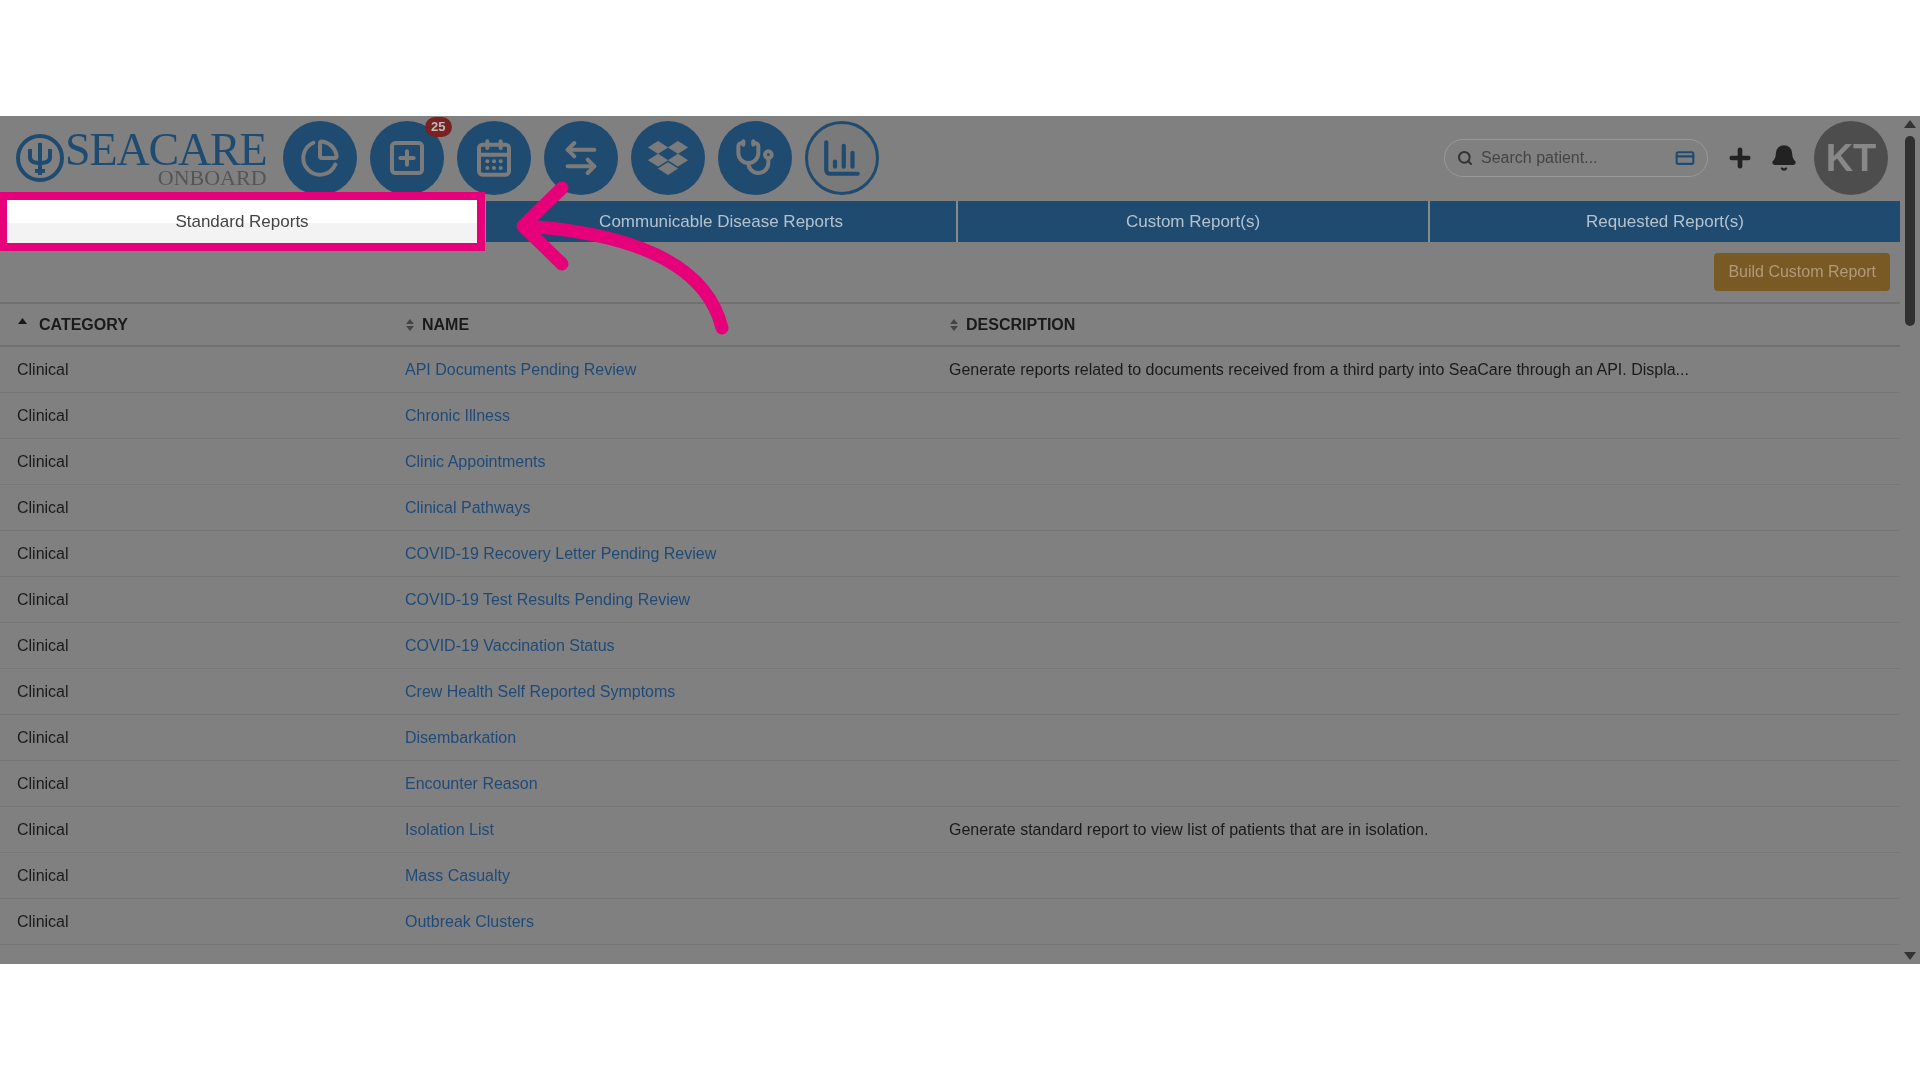  What do you see at coordinates (438, 127) in the screenshot?
I see `notification-badge: 25` at bounding box center [438, 127].